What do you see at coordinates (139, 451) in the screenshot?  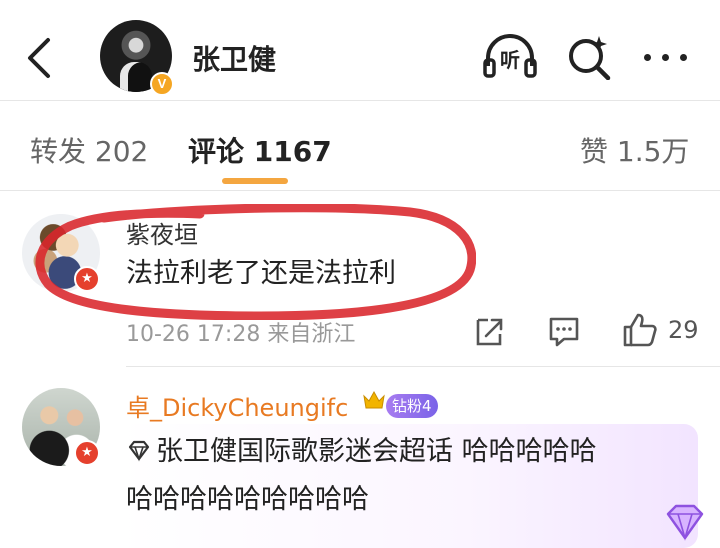 I see `diamond-icon` at bounding box center [139, 451].